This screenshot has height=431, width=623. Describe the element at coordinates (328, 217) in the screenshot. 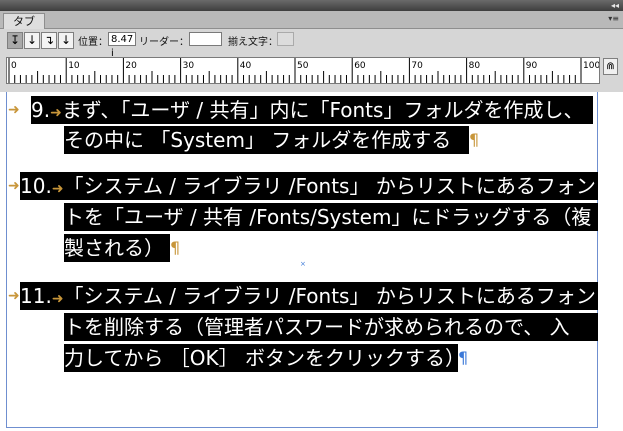

I see `paragraph-10-text-2: トを「ユーザ / 共有 /Fonts/System」にドラッグする（複` at that location.